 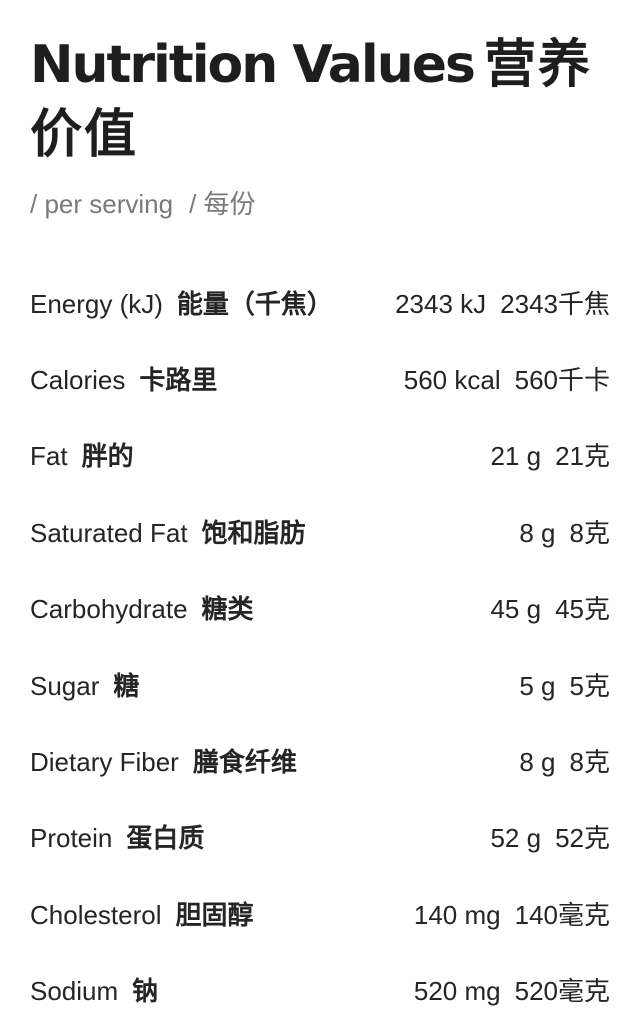 I want to click on nutrient-name-english: Protein, so click(x=71, y=838).